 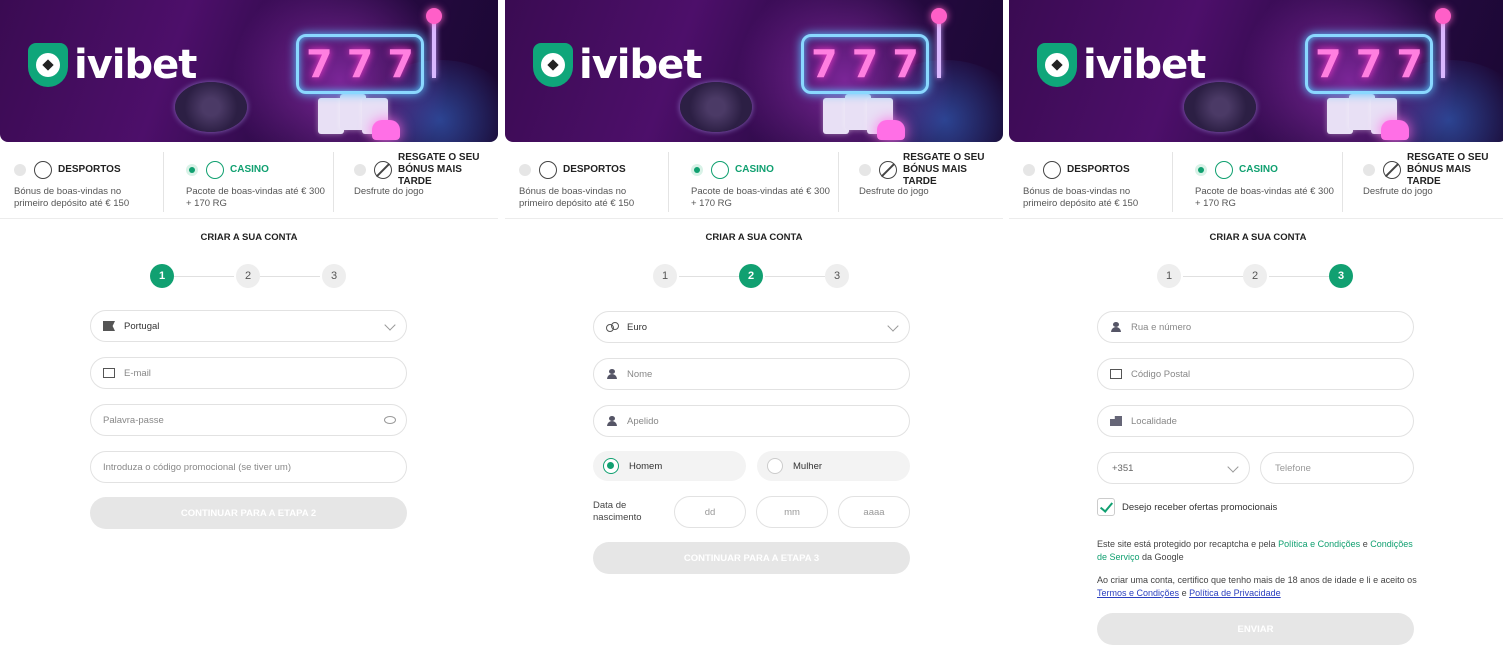 What do you see at coordinates (874, 512) in the screenshot?
I see `dob-year-field: aaaa` at bounding box center [874, 512].